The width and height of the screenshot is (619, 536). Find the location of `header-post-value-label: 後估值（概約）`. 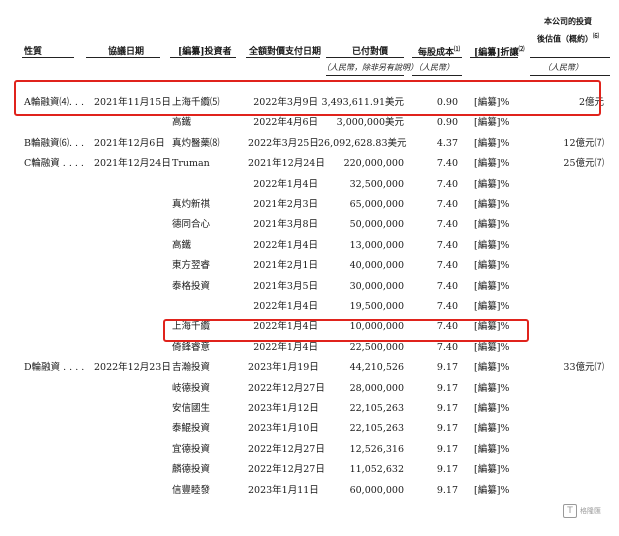

header-post-value-label: 後估值（概約） is located at coordinates (564, 38).